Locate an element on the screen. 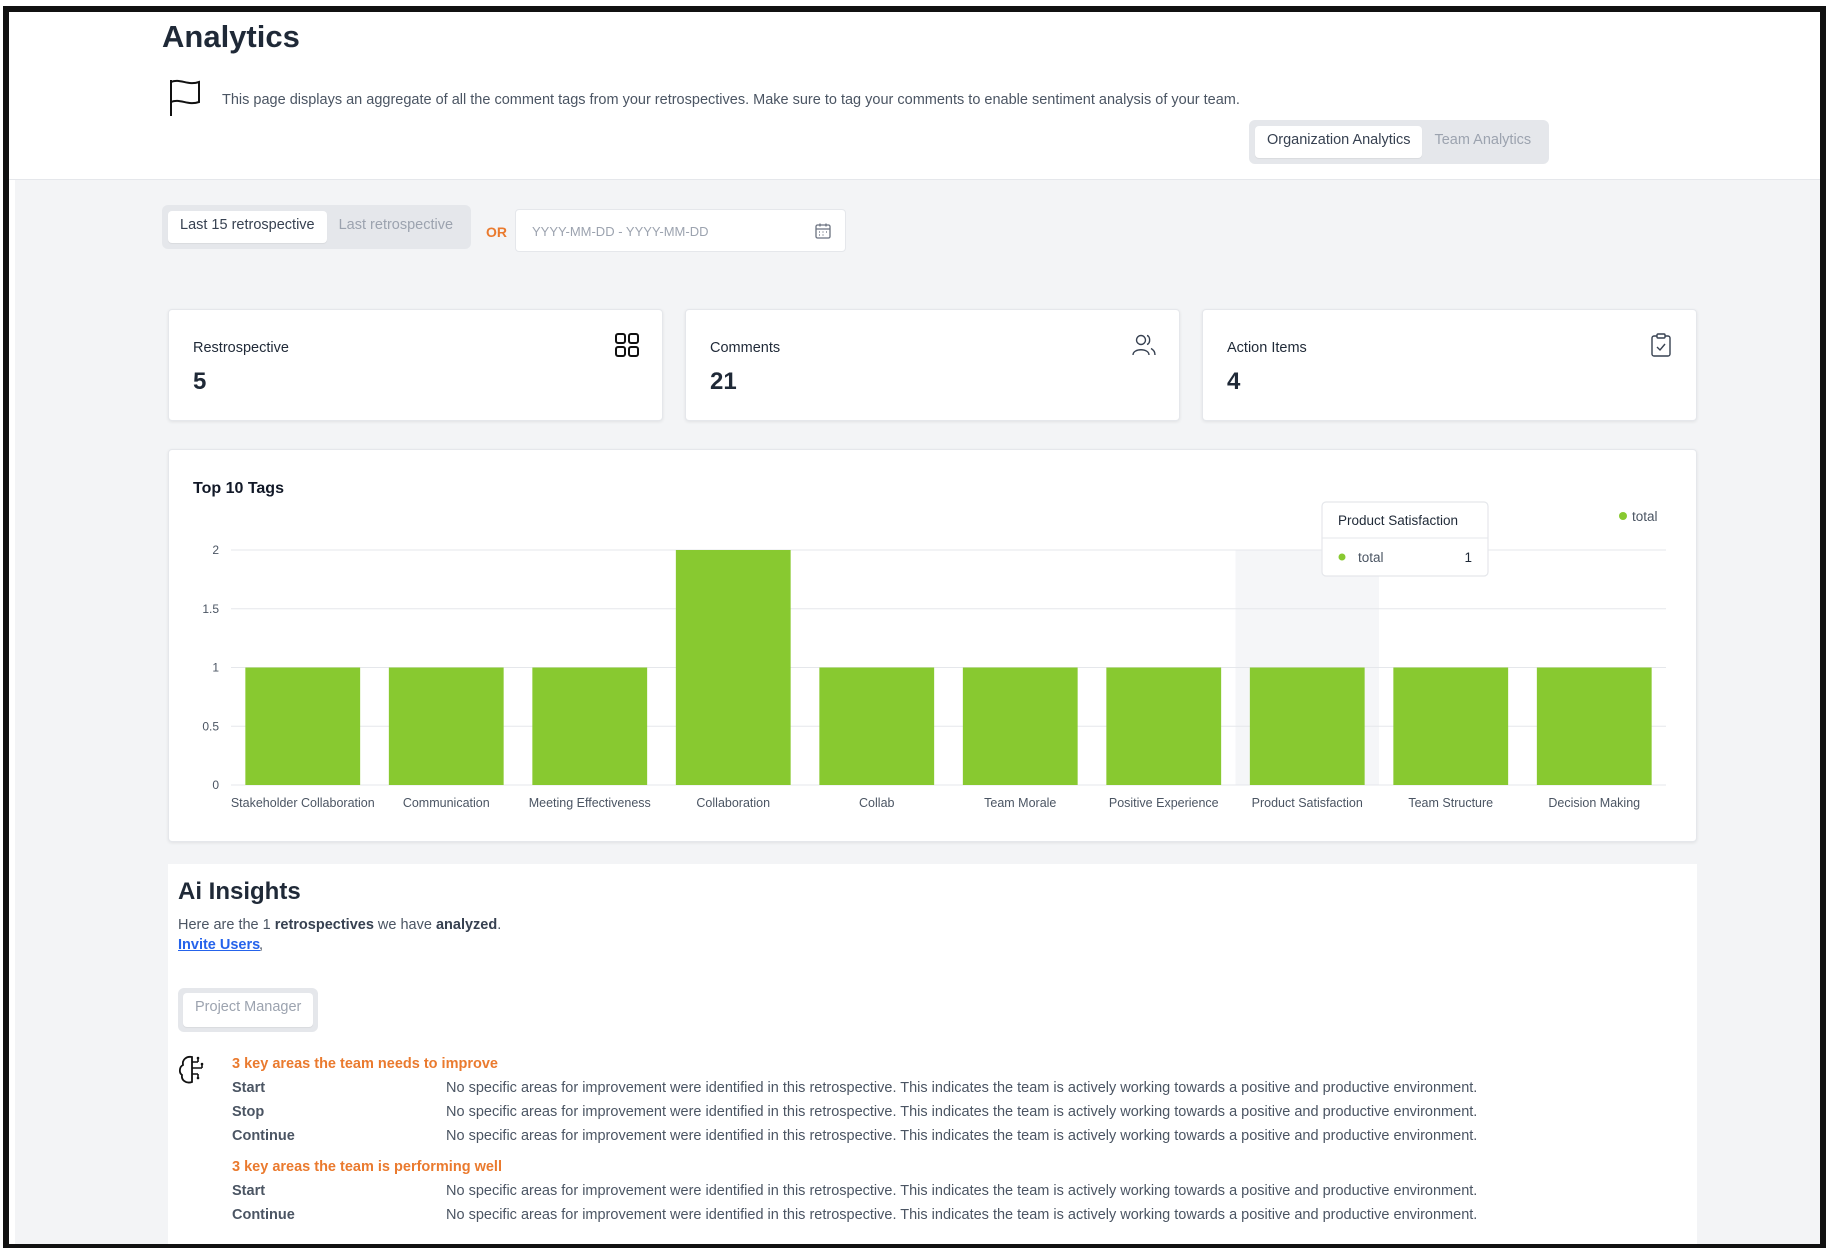 The image size is (1830, 1248). range-toggle: Last 15 retrospective Last retrospective is located at coordinates (317, 227).